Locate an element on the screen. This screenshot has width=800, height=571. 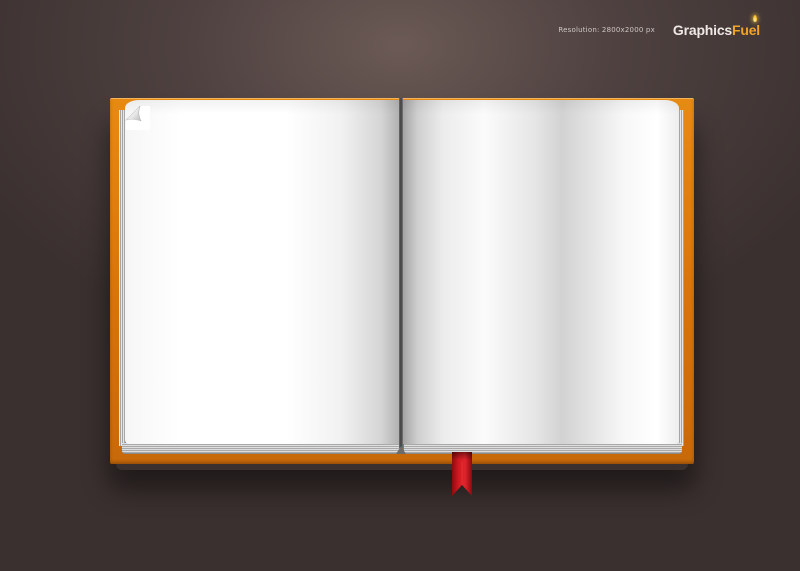
candle-flame-icon is located at coordinates (755, 18).